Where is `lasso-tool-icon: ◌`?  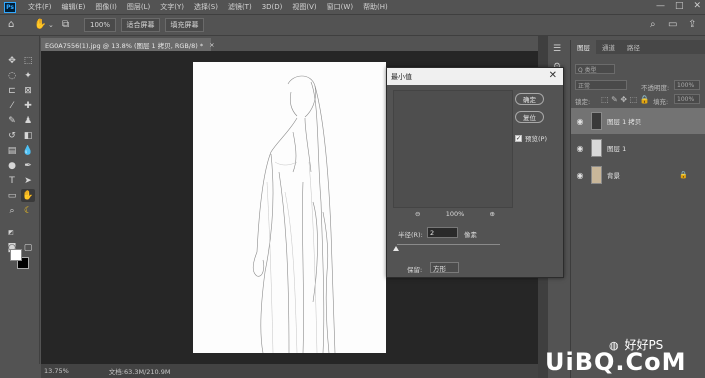 lasso-tool-icon: ◌ is located at coordinates (12, 75).